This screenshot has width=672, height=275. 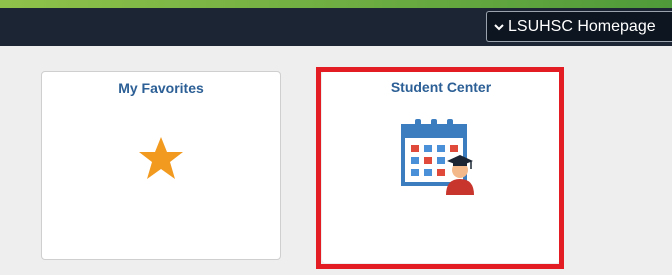 I want to click on homepage-selector-button: LSUHSC Homepage, so click(x=579, y=26).